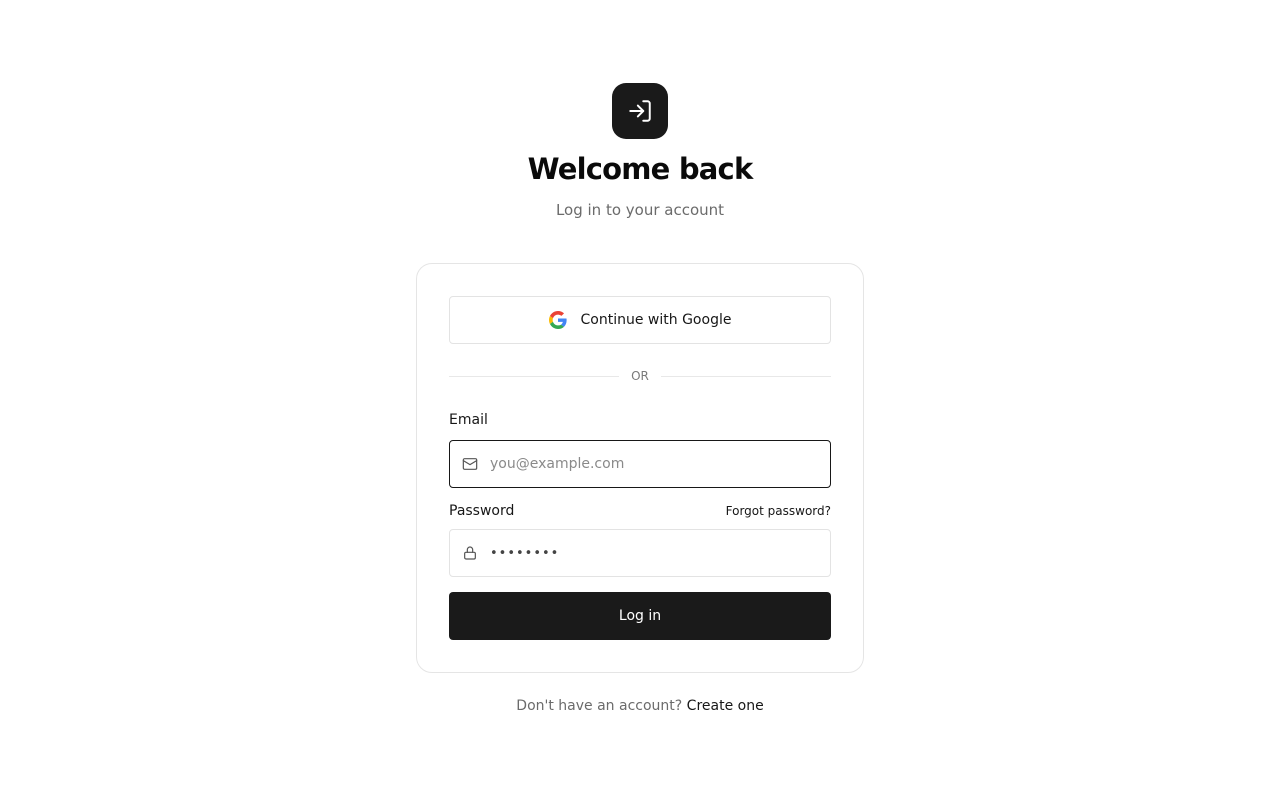 This screenshot has width=1280, height=800. Describe the element at coordinates (468, 420) in the screenshot. I see `email-label: Email` at that location.